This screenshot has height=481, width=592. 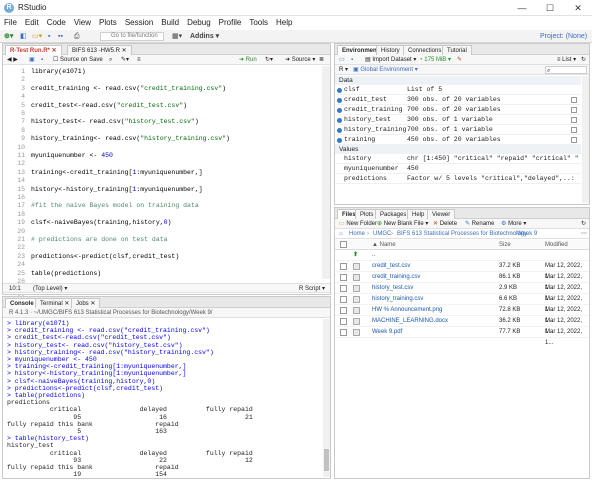 I want to click on environment-data-row: history_test 300 obs. of 1 variable, so click(x=458, y=120).